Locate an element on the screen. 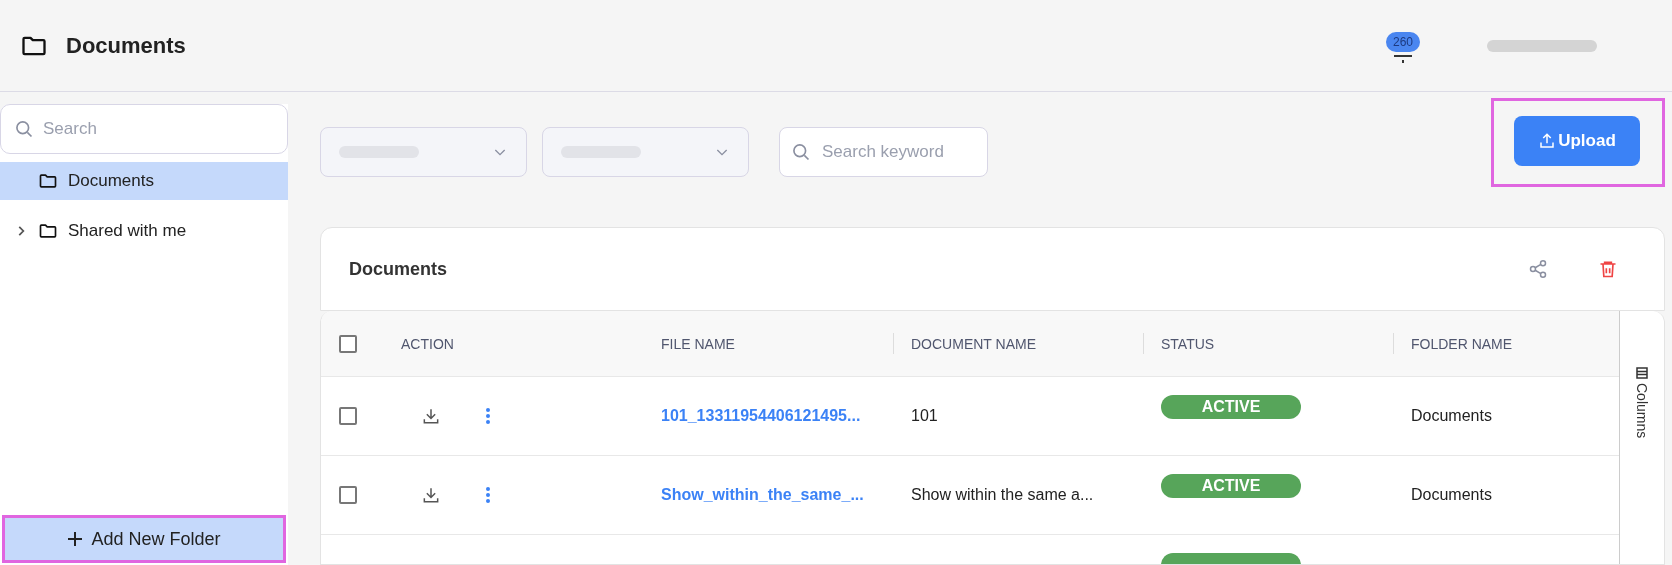 The height and width of the screenshot is (565, 1672). trash-icon is located at coordinates (1608, 269).